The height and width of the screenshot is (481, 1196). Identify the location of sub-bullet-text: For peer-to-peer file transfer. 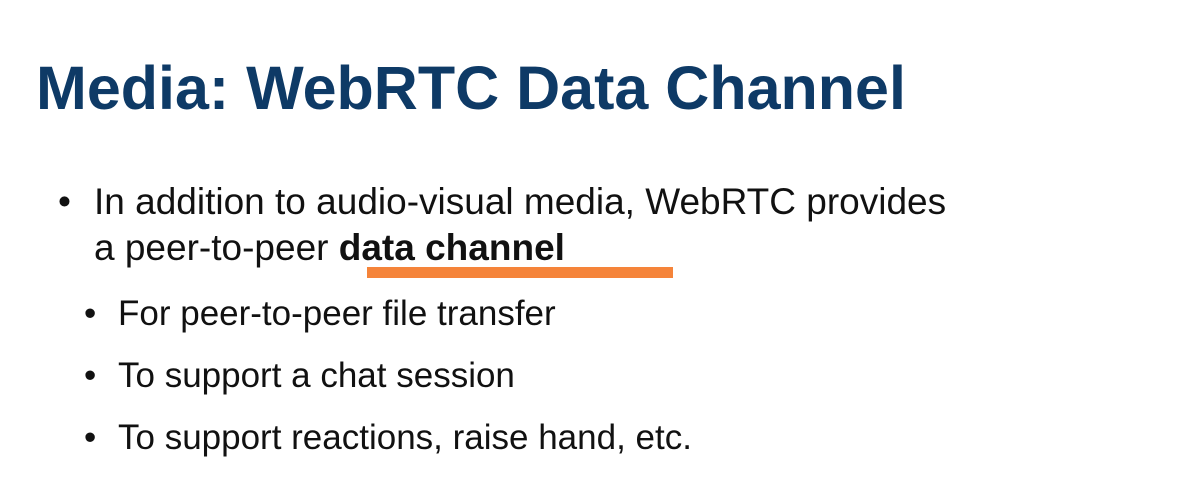
(337, 313).